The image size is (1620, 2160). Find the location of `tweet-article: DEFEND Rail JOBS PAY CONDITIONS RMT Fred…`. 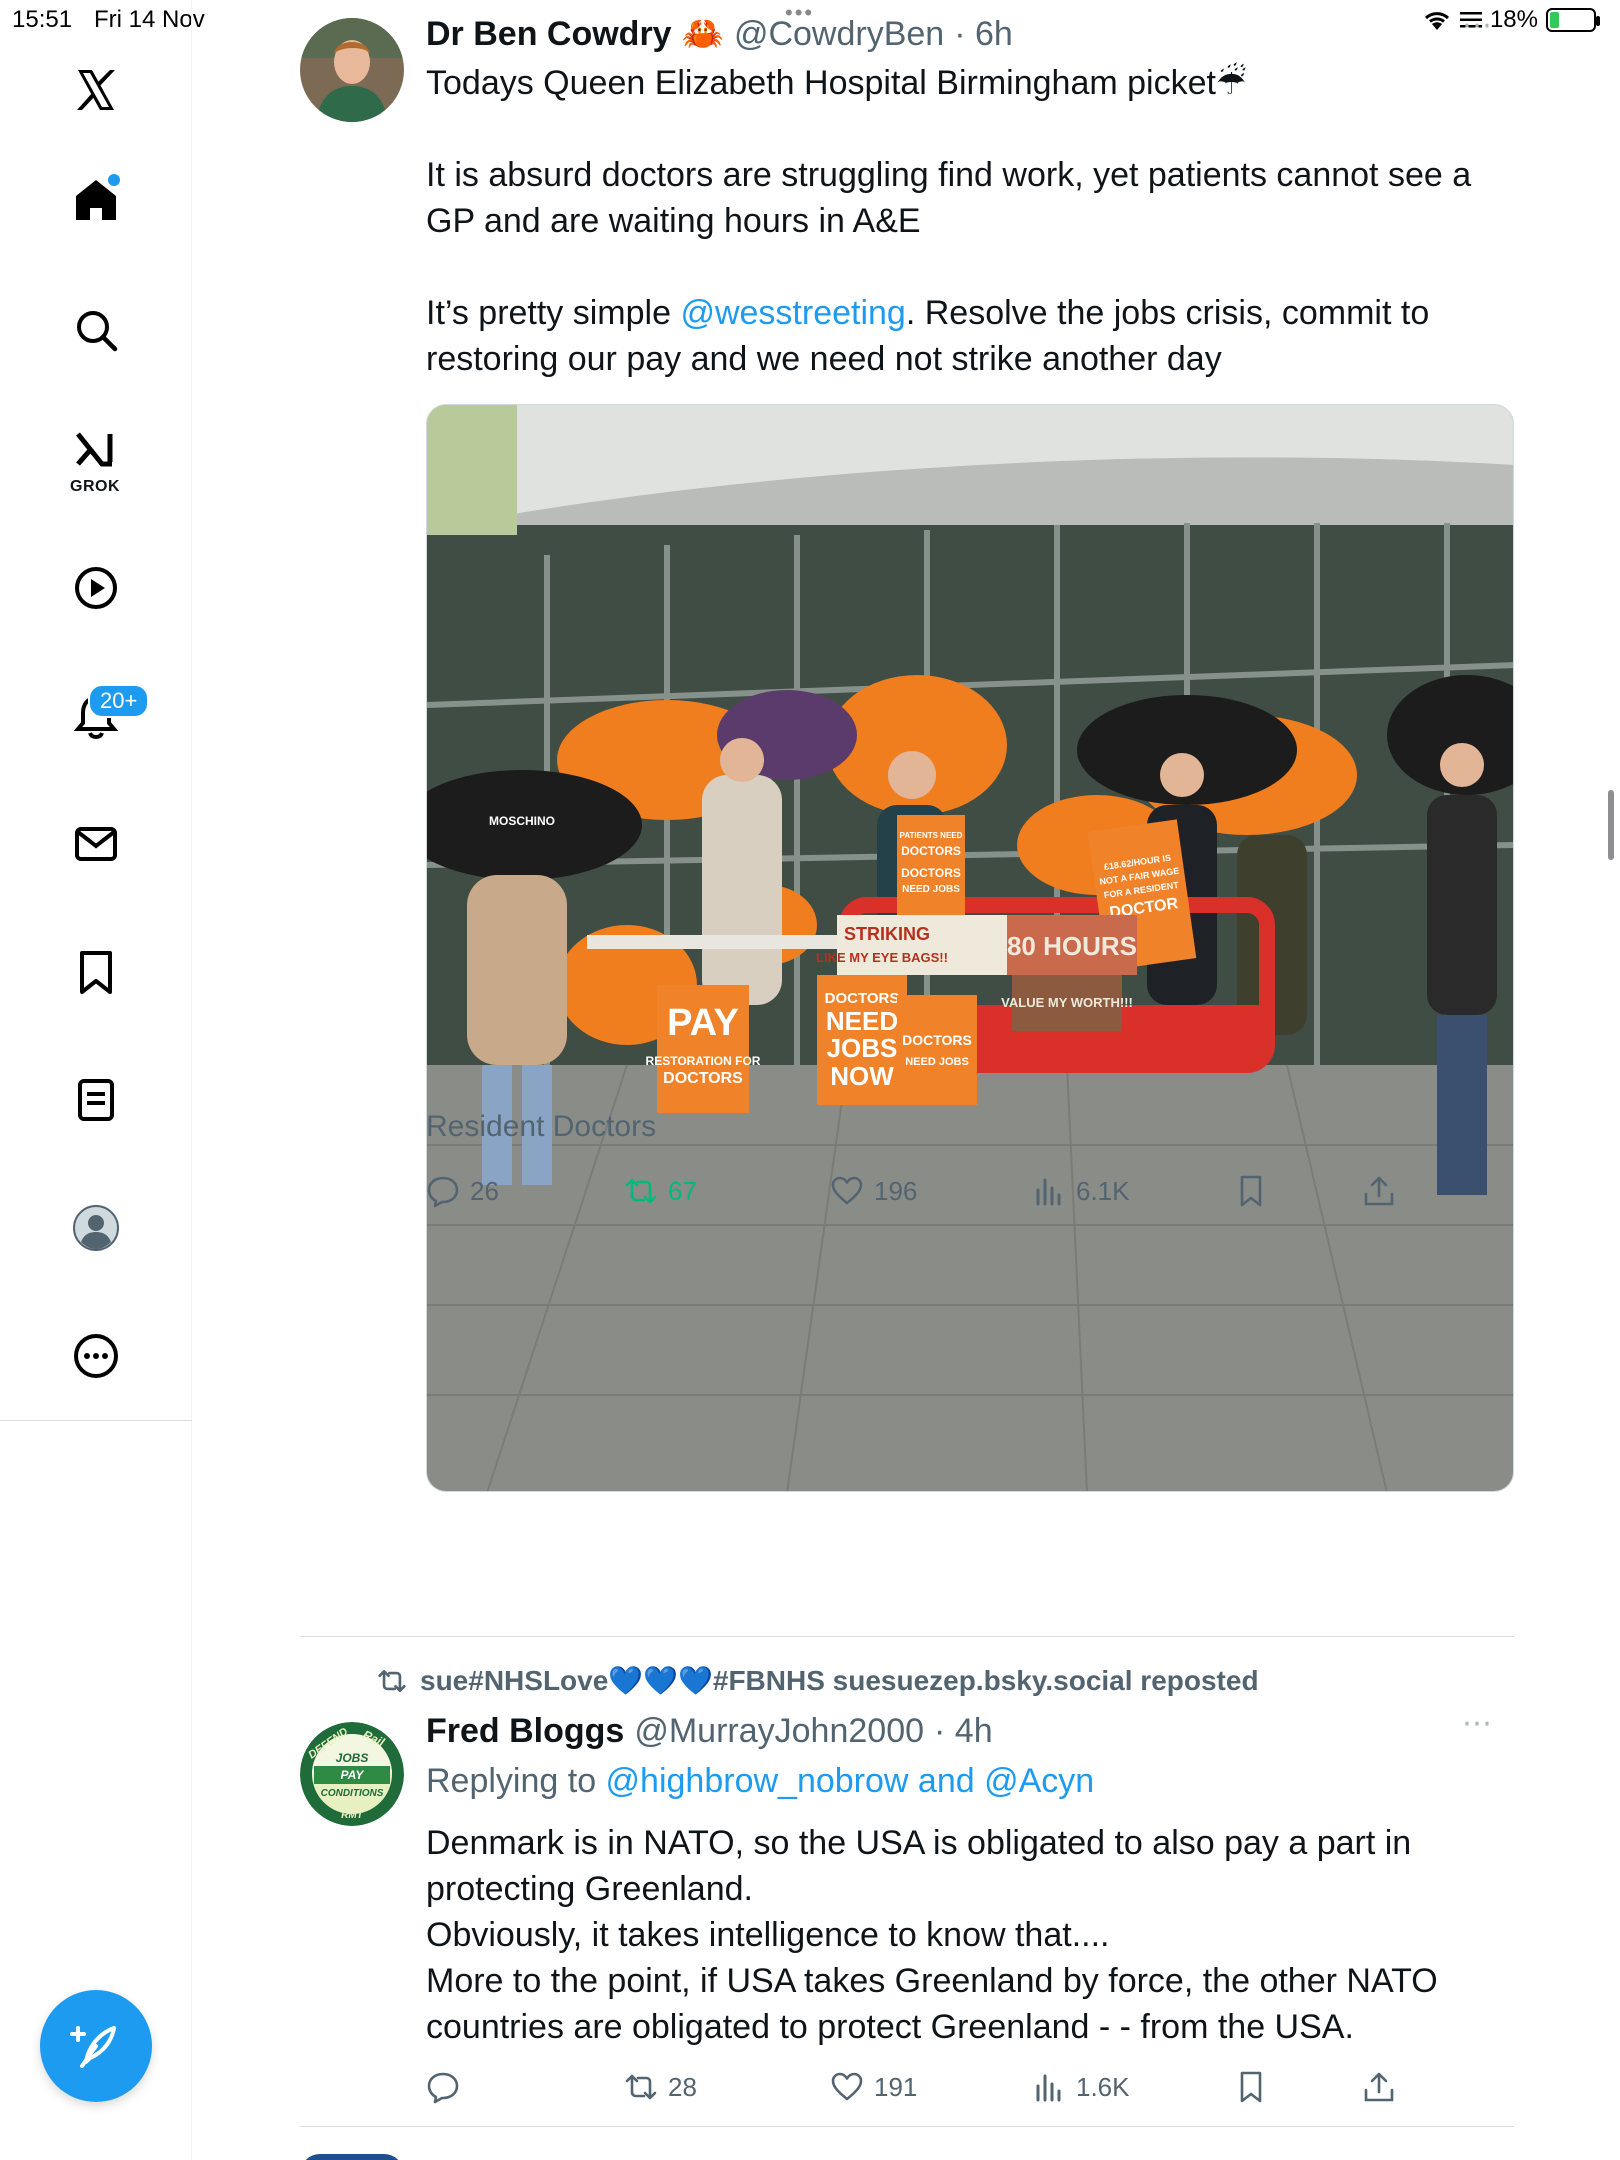

tweet-article: DEFEND Rail JOBS PAY CONDITIONS RMT Fred… is located at coordinates (908, 1919).